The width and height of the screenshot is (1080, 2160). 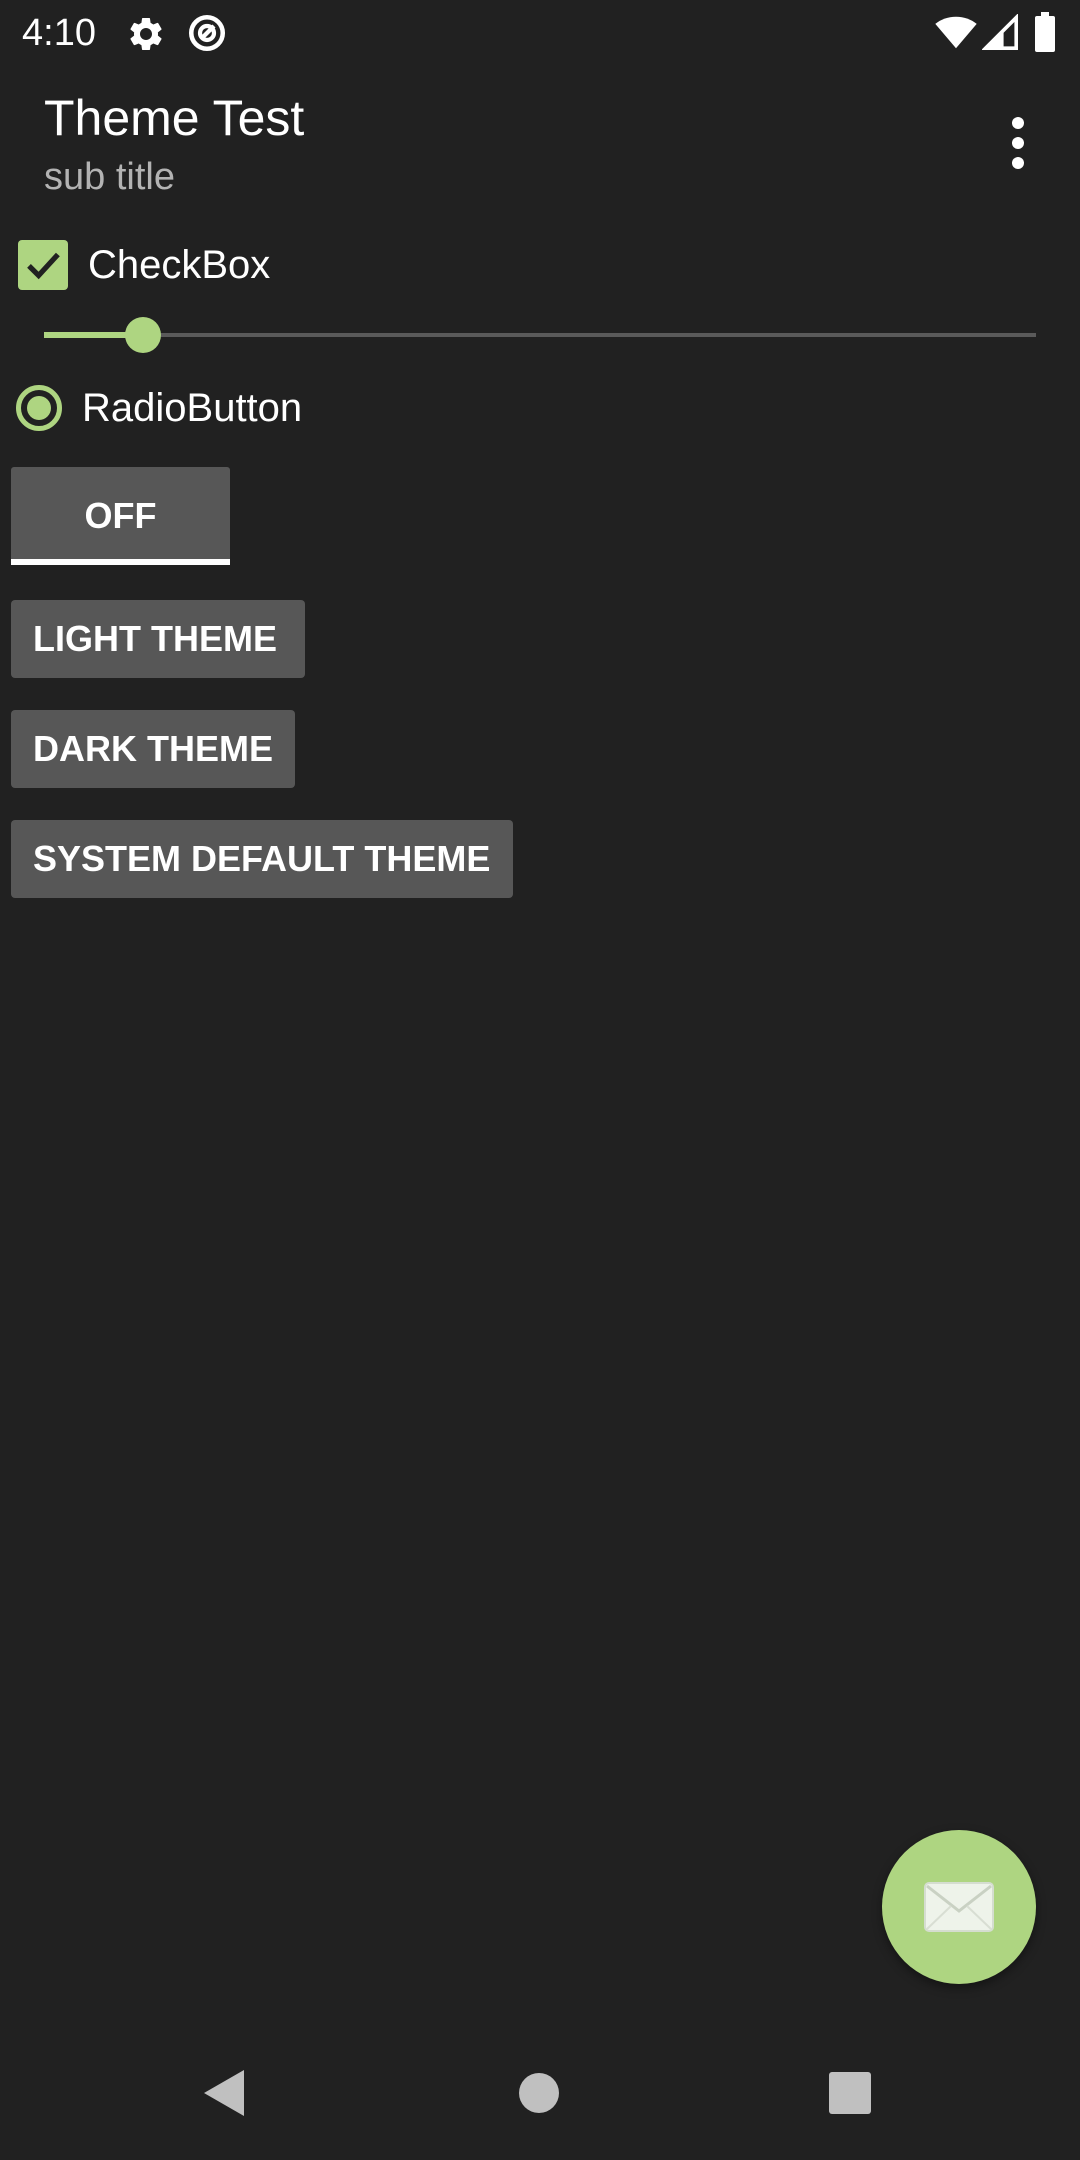 What do you see at coordinates (192, 407) in the screenshot?
I see `radio-button-label: RadioButton` at bounding box center [192, 407].